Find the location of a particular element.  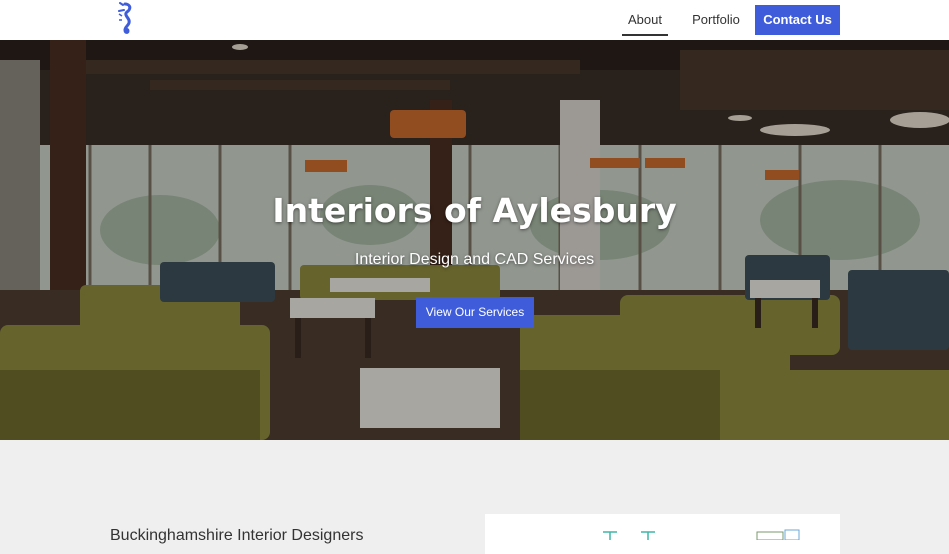

contact-us-button: Contact Us is located at coordinates (797, 20).